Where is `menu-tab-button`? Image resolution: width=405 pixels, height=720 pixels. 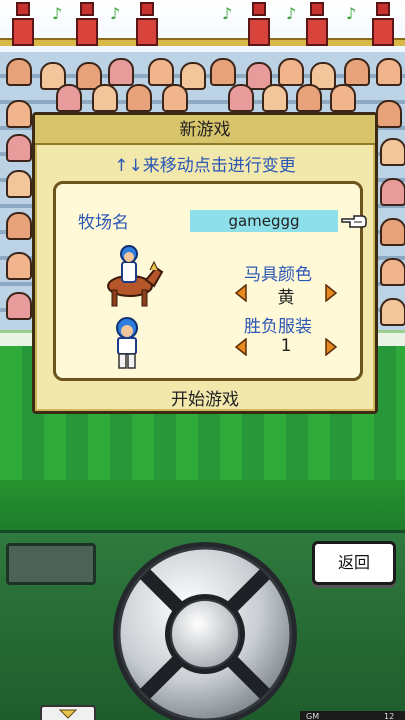
menu-tab-button is located at coordinates (68, 712).